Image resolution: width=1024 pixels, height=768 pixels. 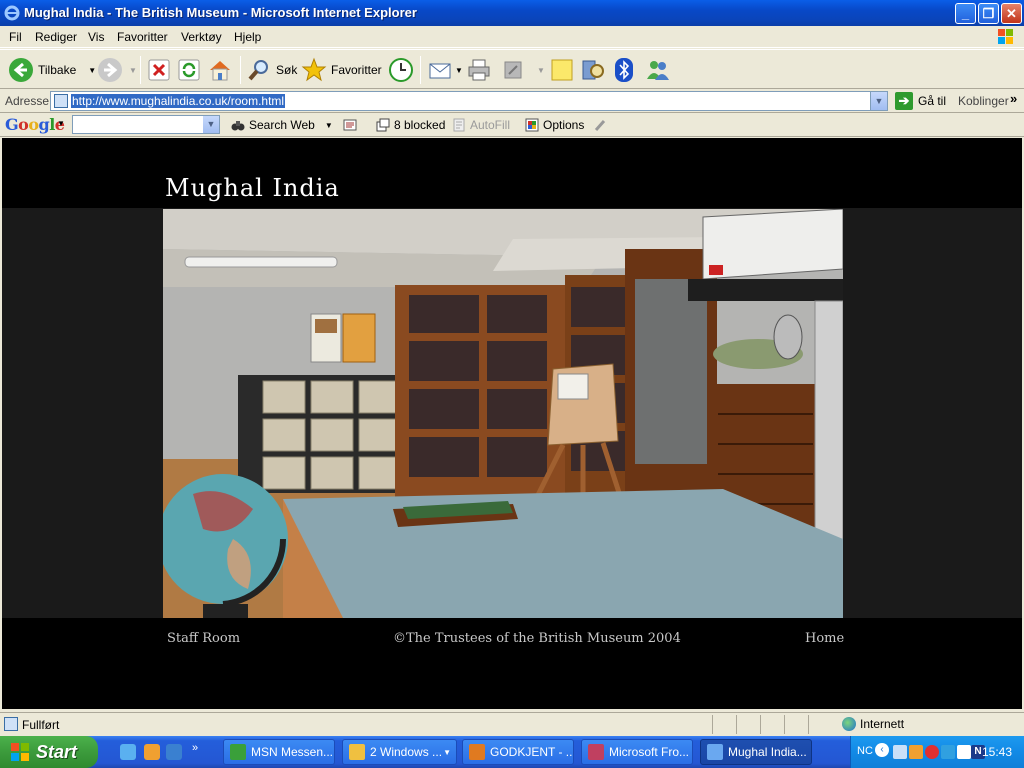 What do you see at coordinates (932, 101) in the screenshot?
I see `go-label: Gå til` at bounding box center [932, 101].